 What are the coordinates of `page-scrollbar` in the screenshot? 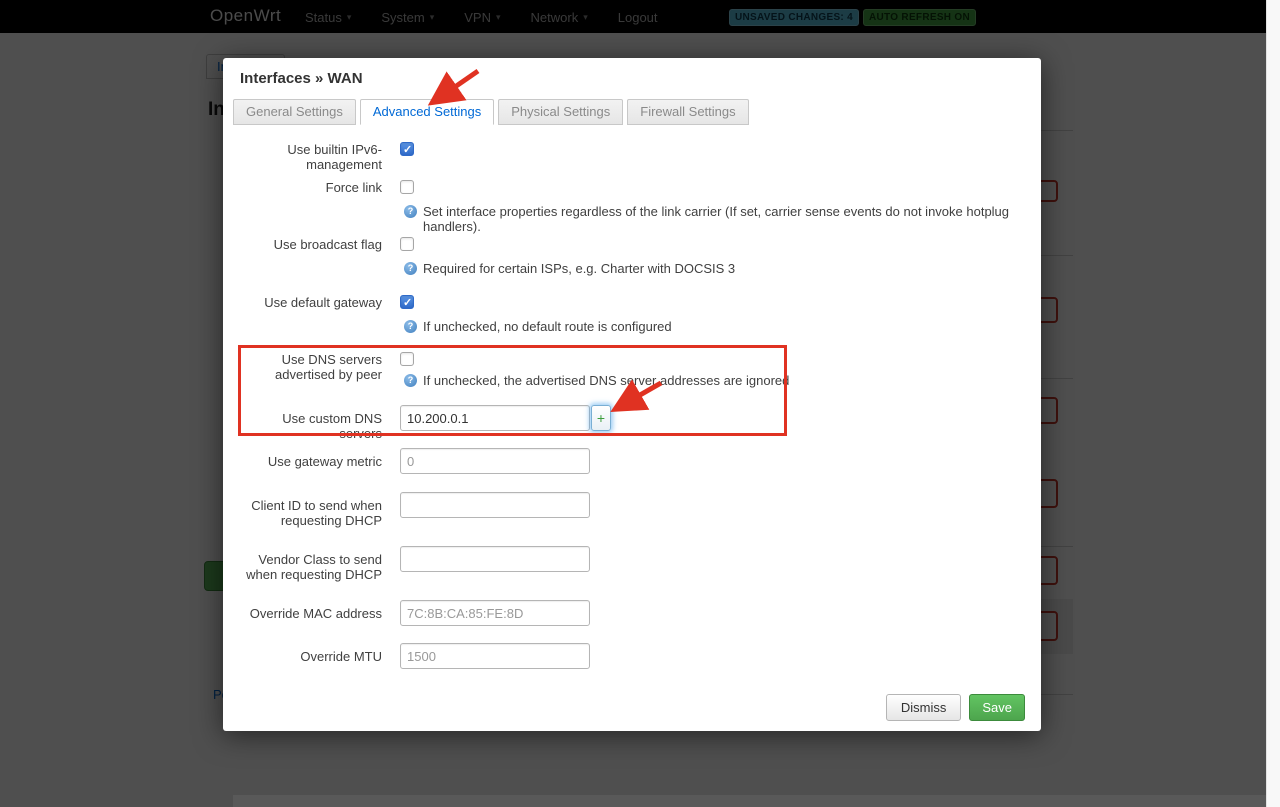 It's located at (1273, 403).